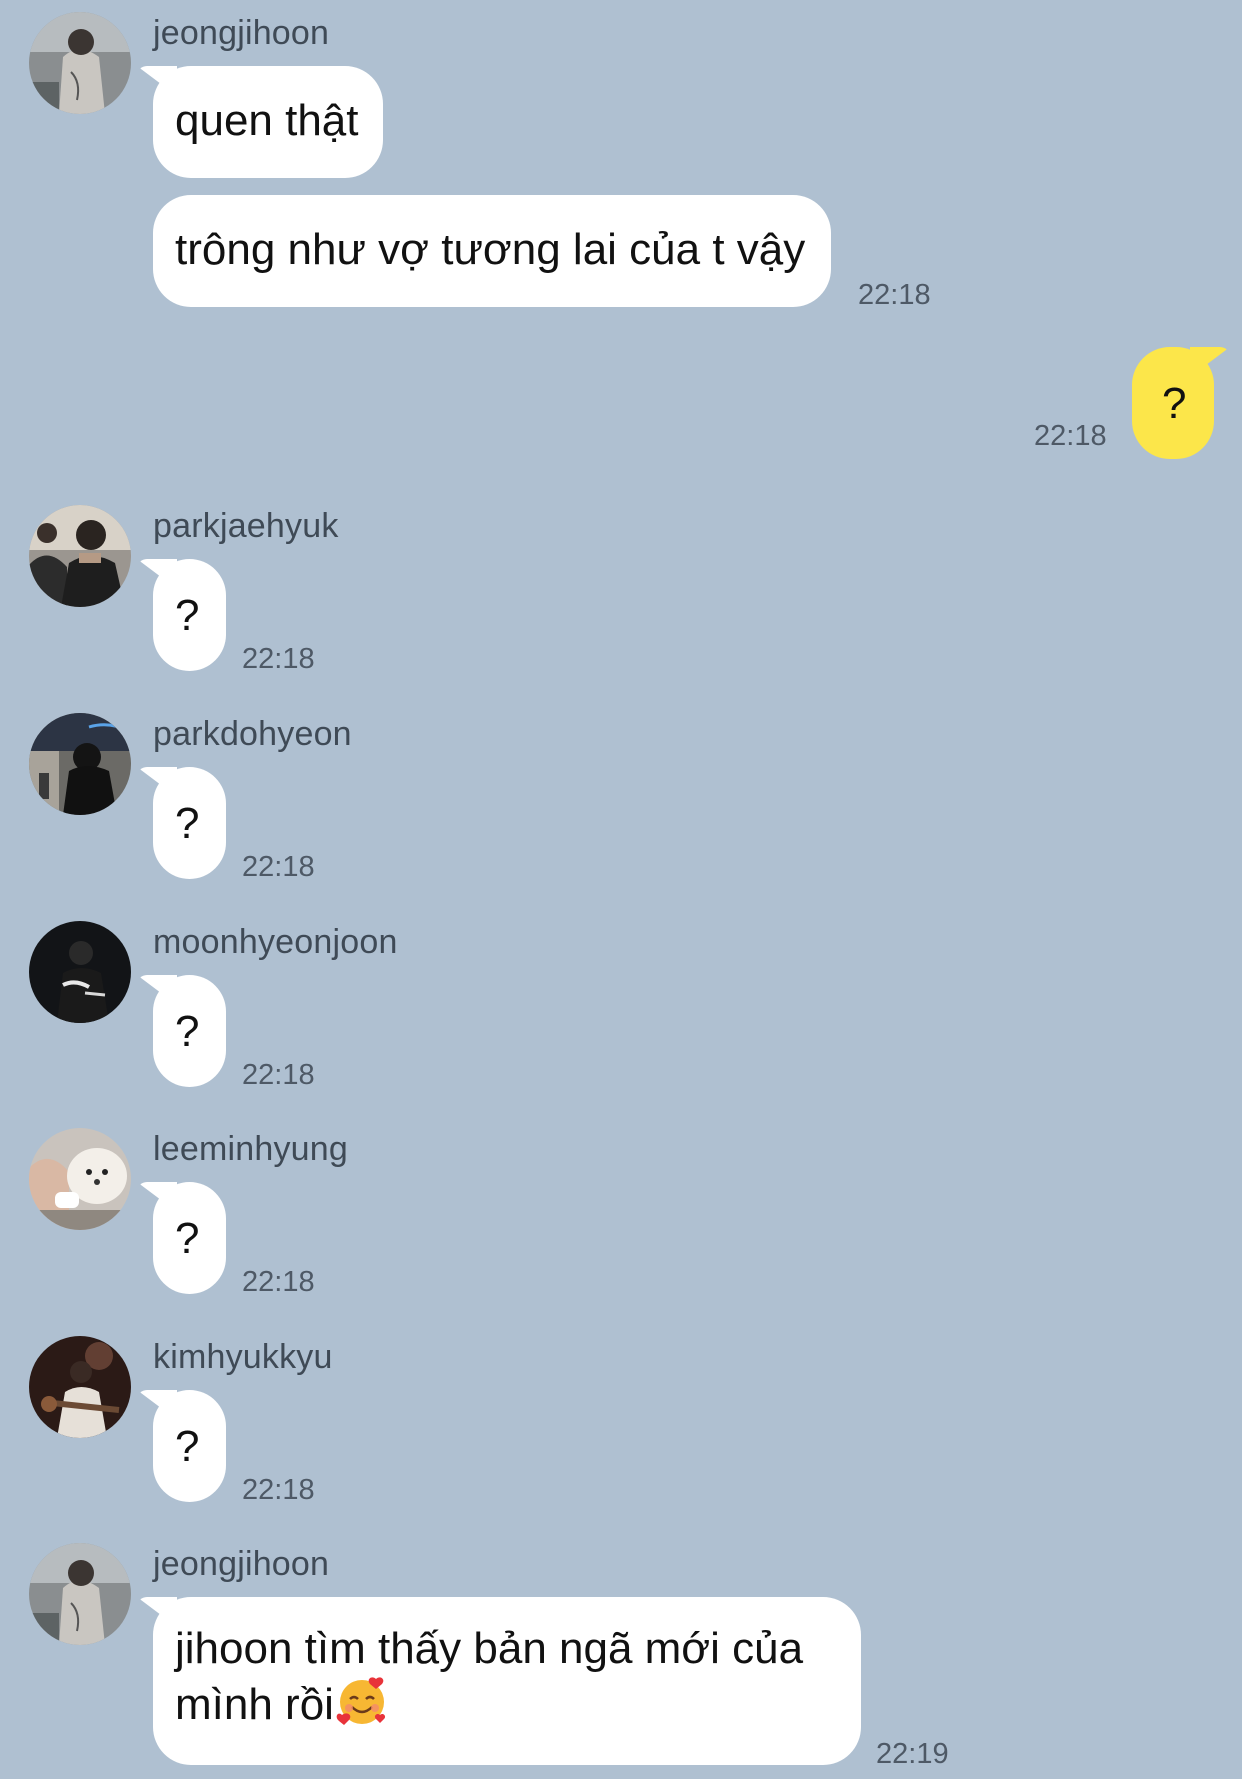 This screenshot has width=1242, height=1779. I want to click on avatar-parkdohyeon, so click(80, 764).